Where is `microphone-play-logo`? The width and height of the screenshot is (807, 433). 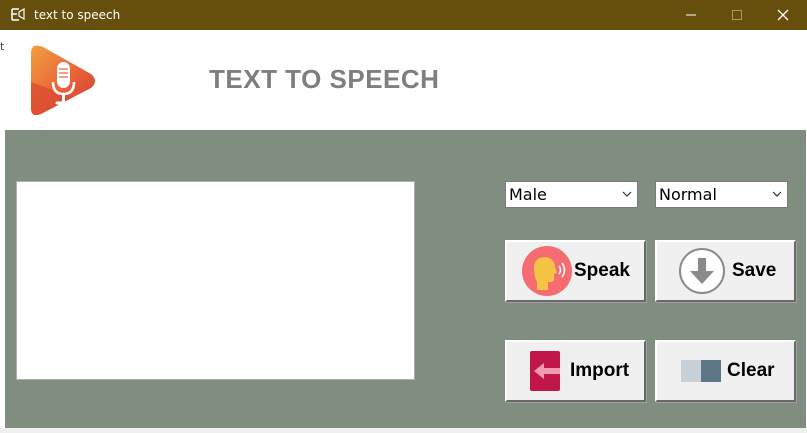
microphone-play-logo is located at coordinates (63, 80).